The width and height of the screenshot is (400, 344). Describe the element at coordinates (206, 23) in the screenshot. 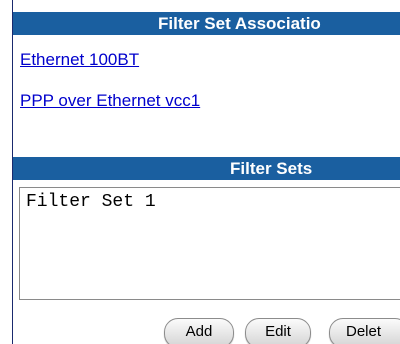

I see `filter-set-associations-header: Filter Set Associatio` at that location.